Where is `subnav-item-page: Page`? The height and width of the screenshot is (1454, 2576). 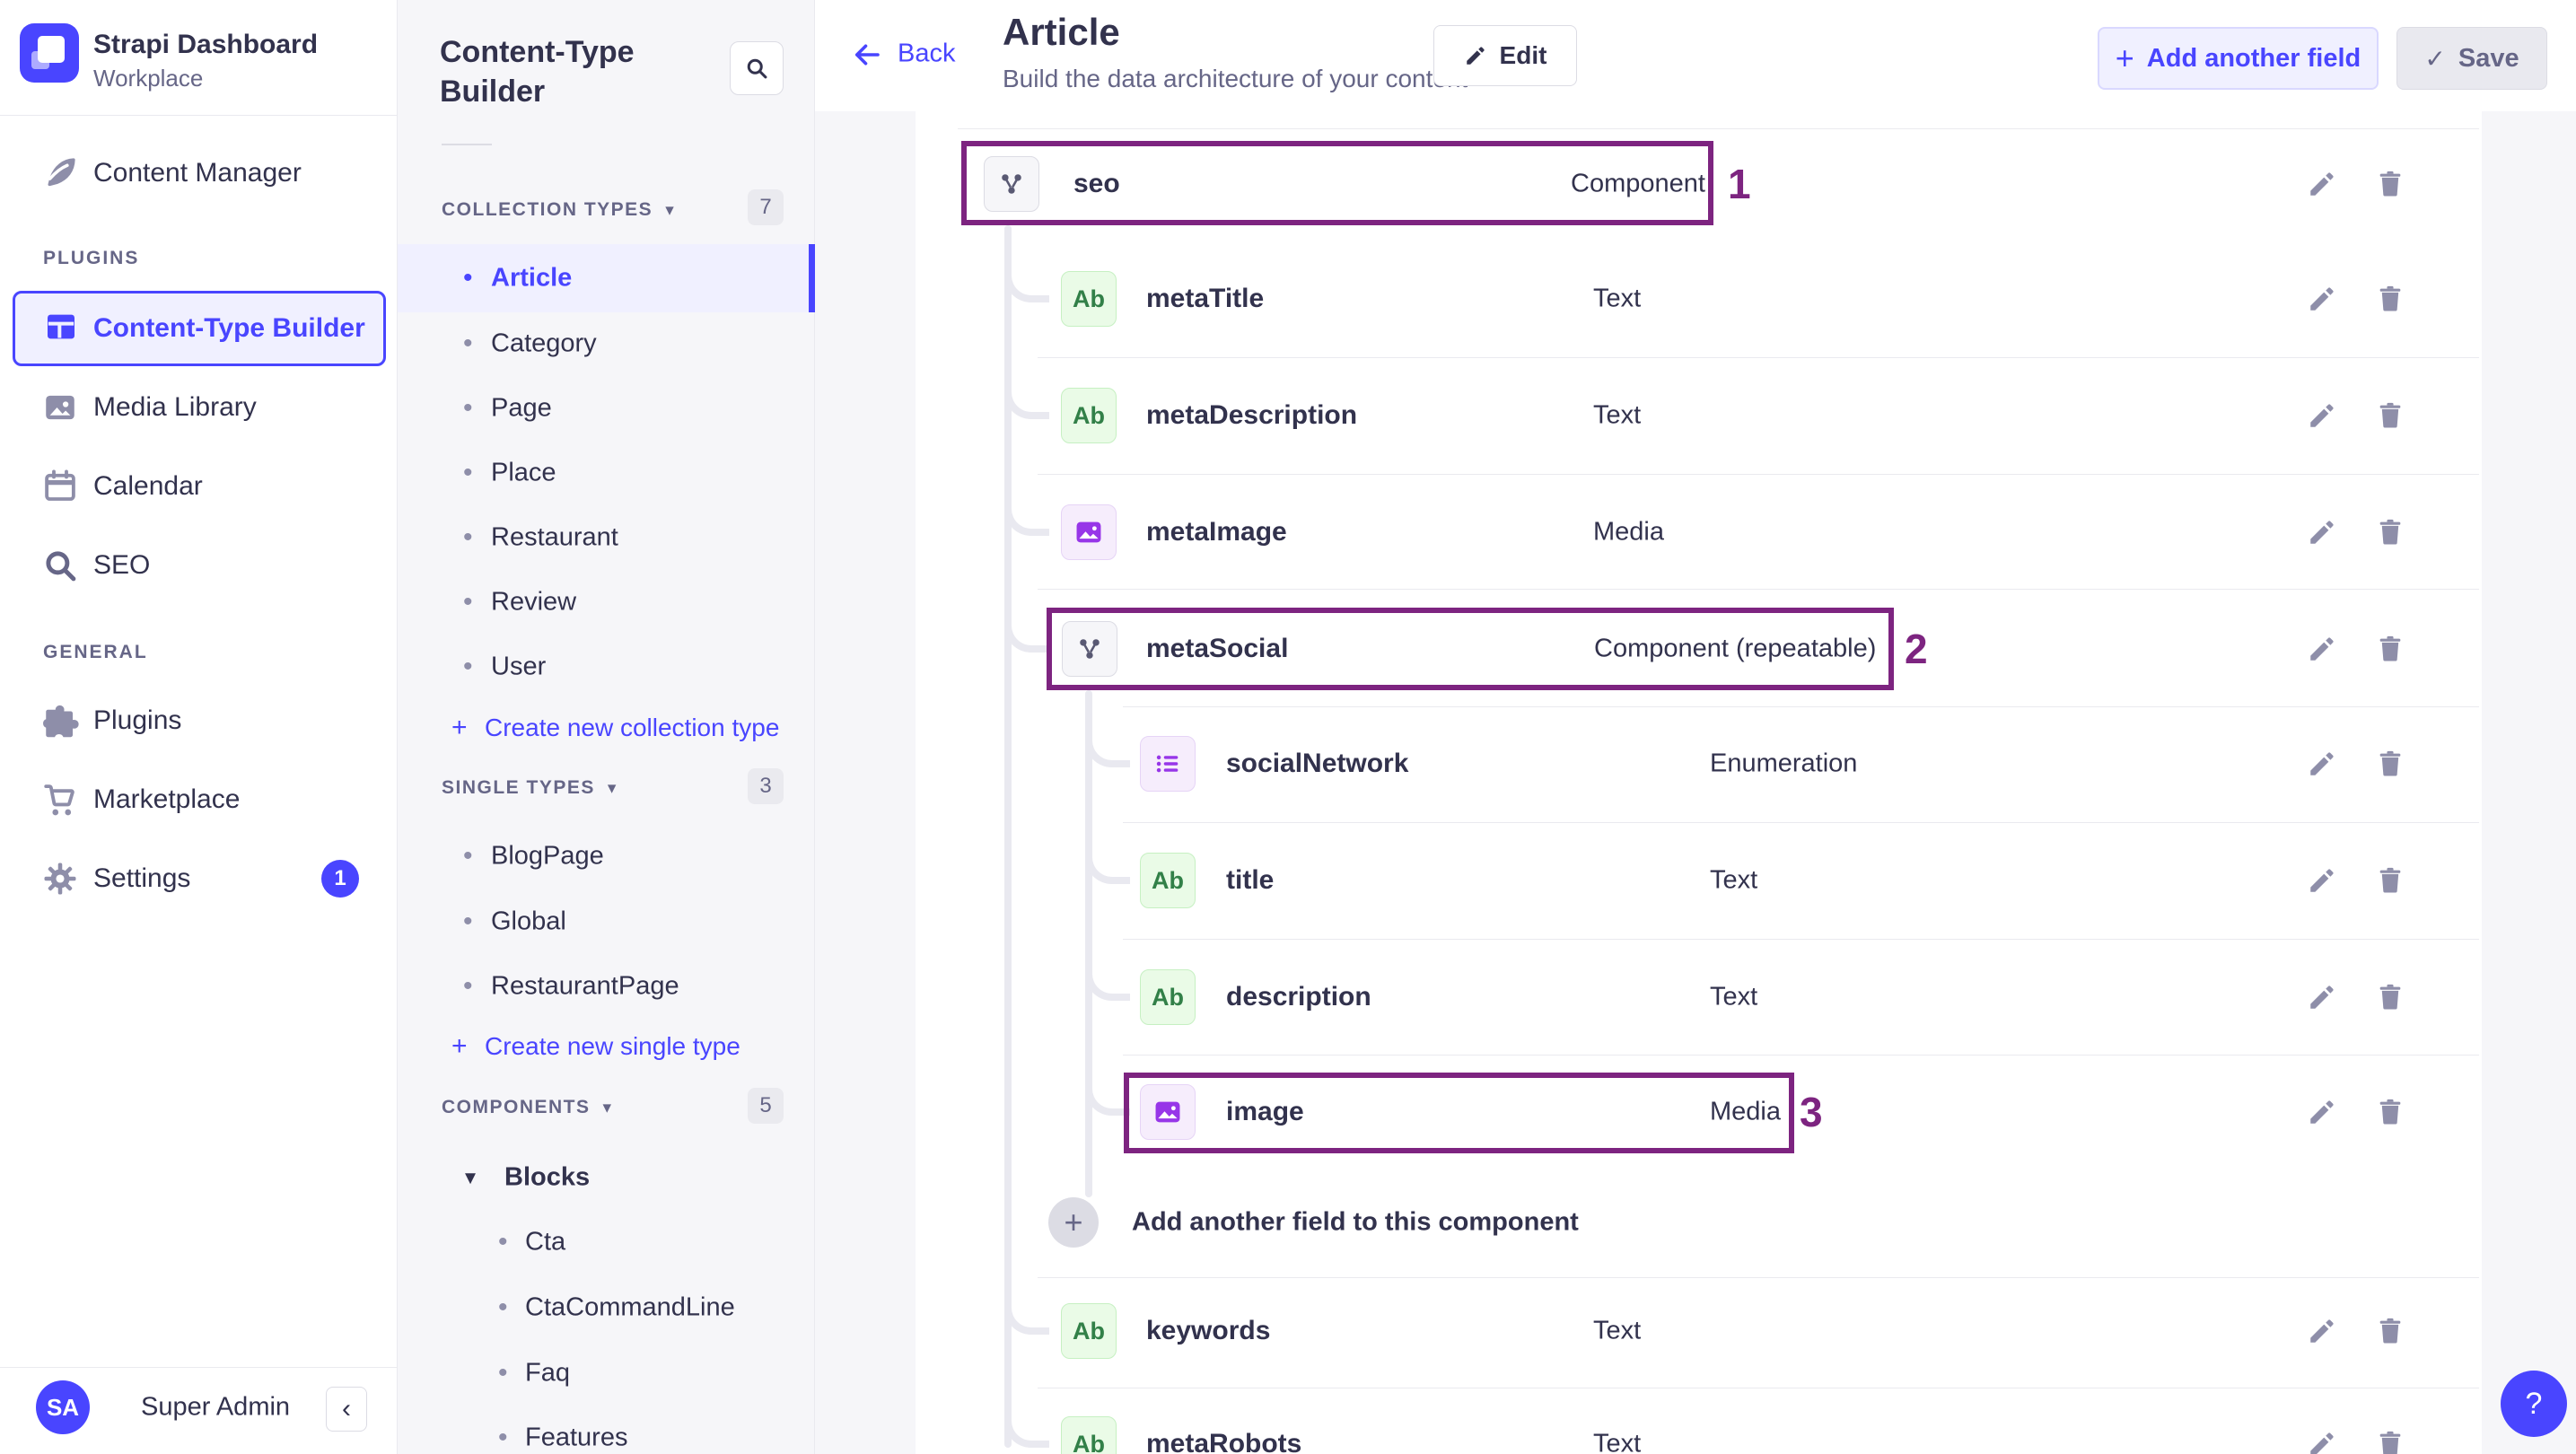
subnav-item-page: Page is located at coordinates (521, 409).